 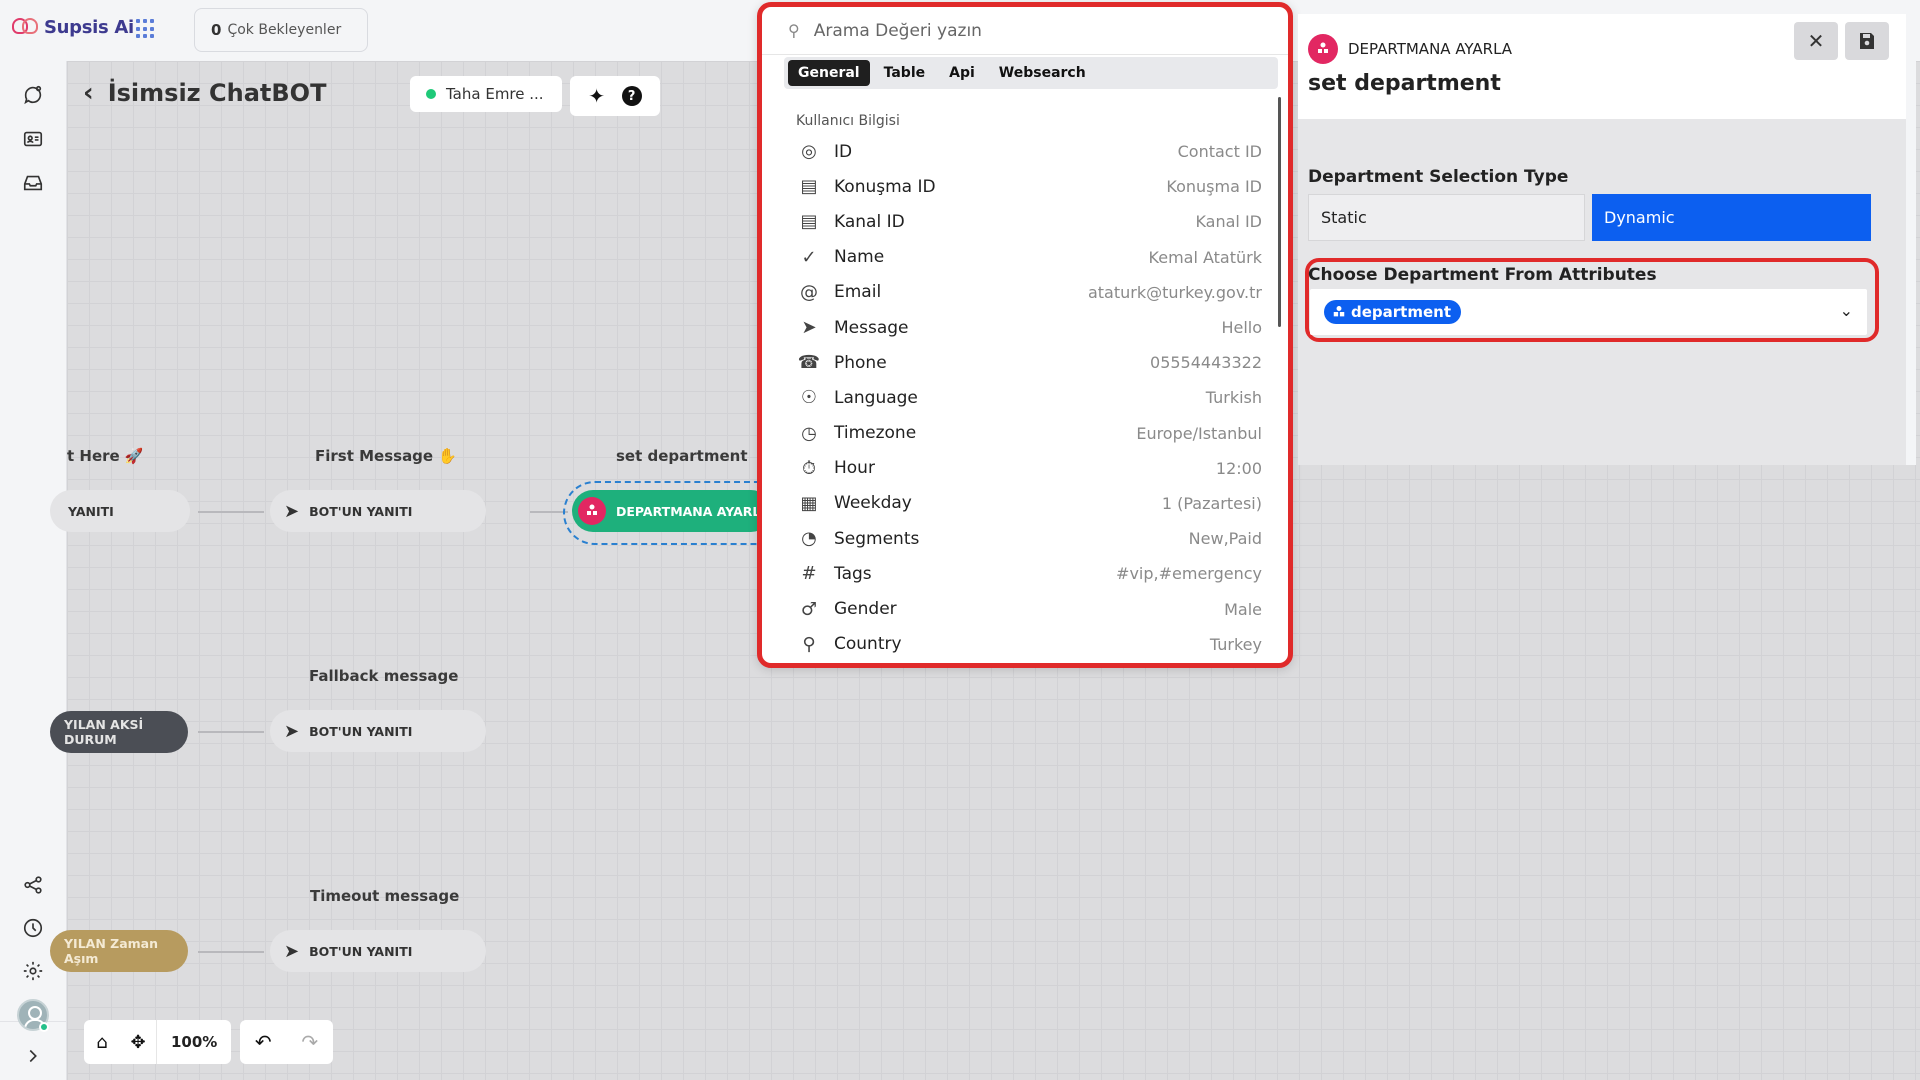 What do you see at coordinates (1430, 49) in the screenshot?
I see `node-type-label: DEPARTMANA AYARLA` at bounding box center [1430, 49].